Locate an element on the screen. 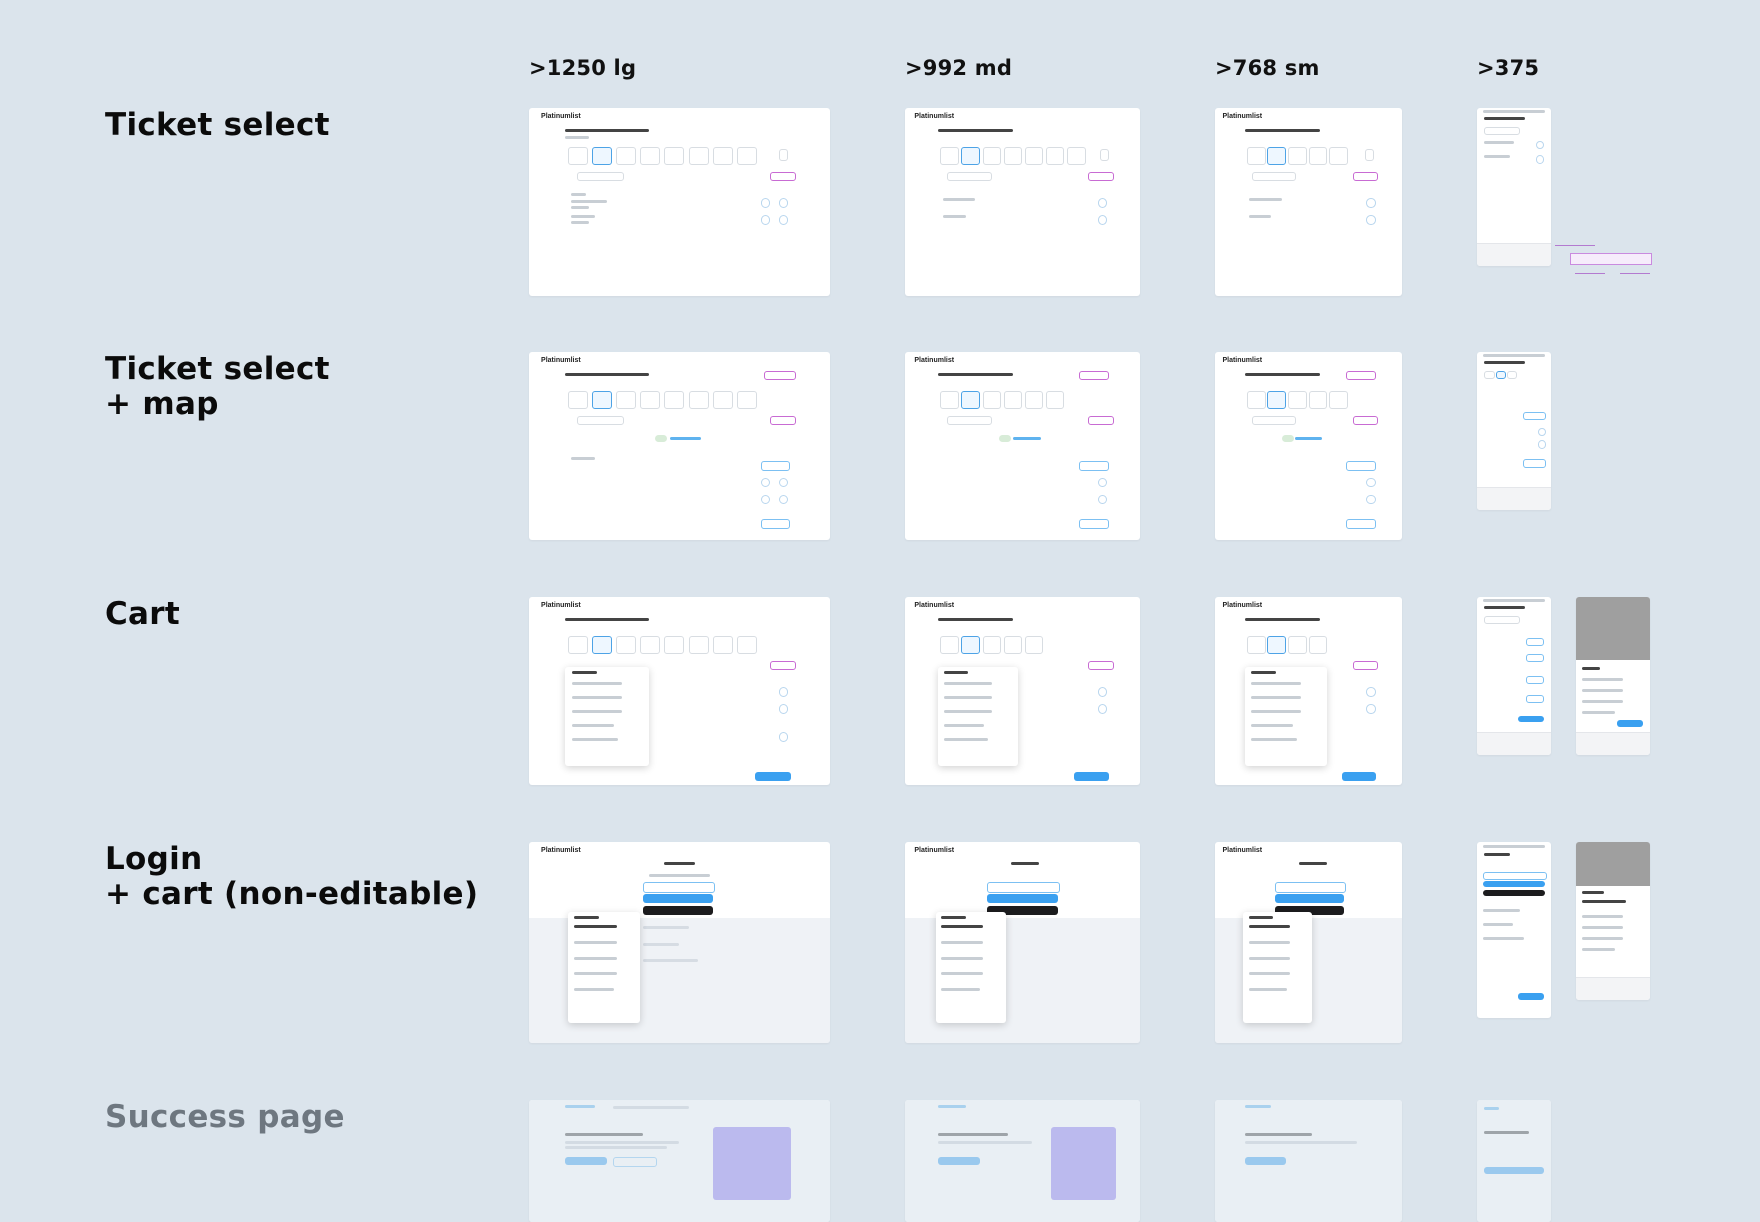  thumb-cart-md: Platinumlist is located at coordinates (1022, 691).